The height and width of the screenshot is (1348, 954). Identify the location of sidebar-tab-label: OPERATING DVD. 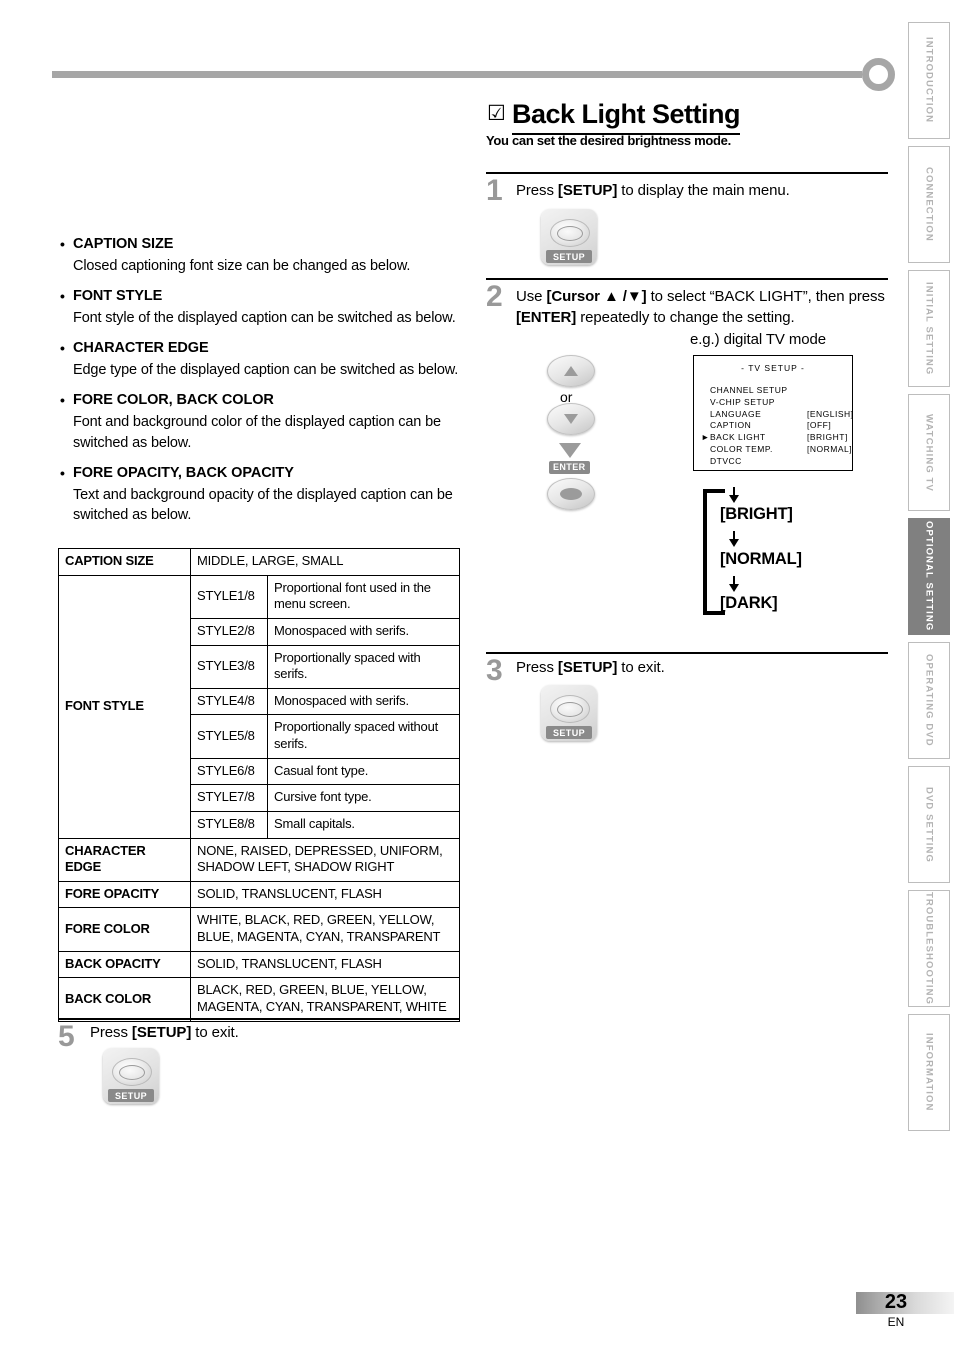
(929, 700).